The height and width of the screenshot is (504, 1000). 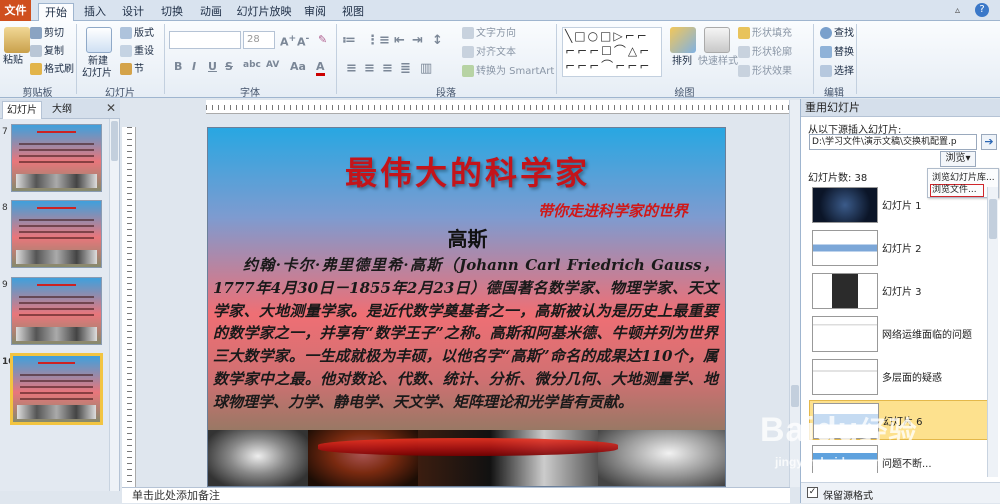 I want to click on tab-home: 开始, so click(x=56, y=12).